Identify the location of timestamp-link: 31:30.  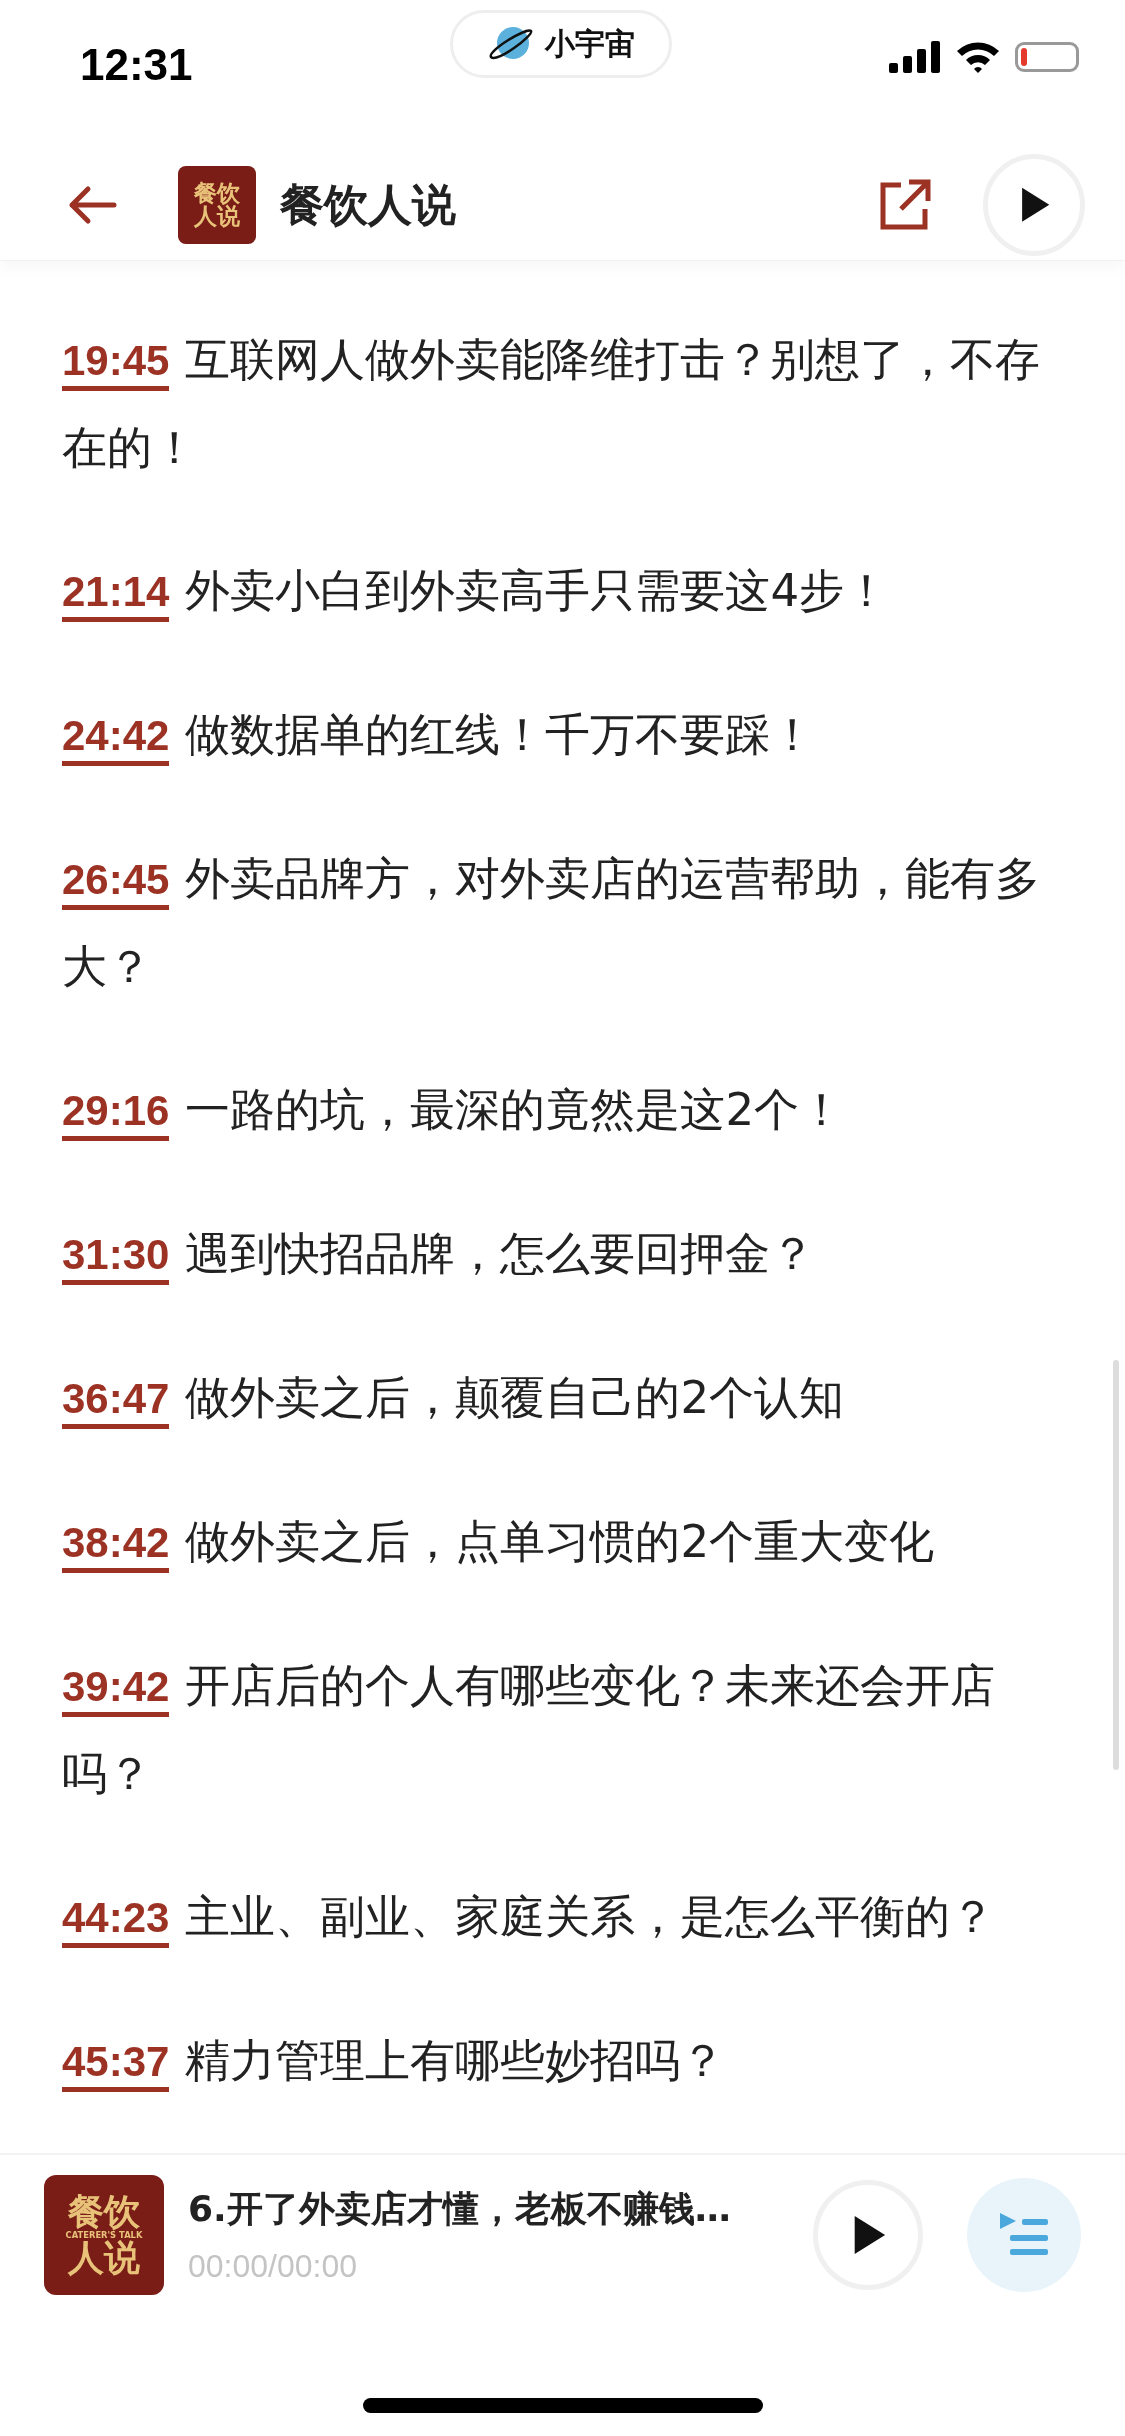
(116, 1258).